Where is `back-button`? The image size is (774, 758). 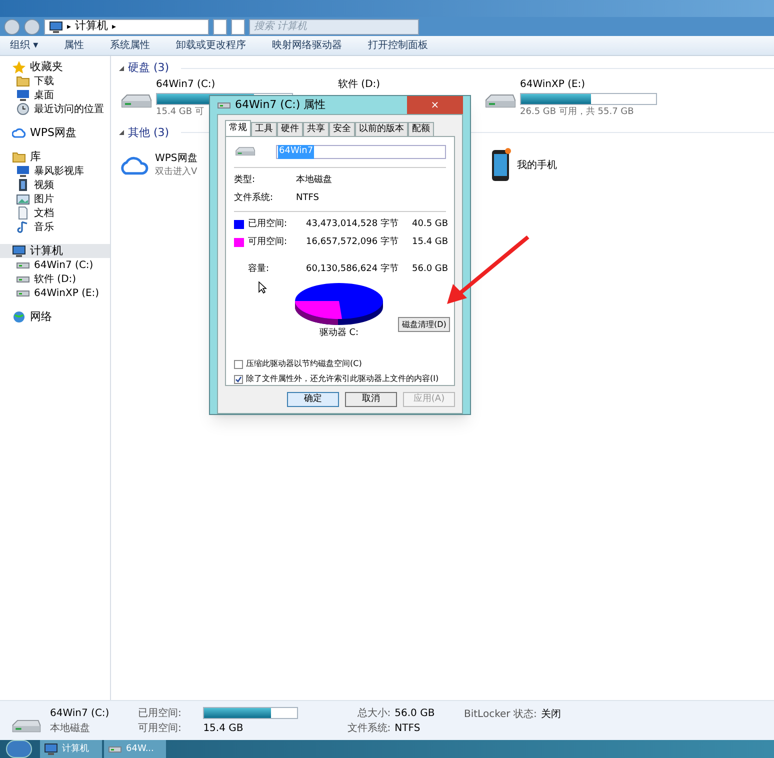
back-button is located at coordinates (12, 26).